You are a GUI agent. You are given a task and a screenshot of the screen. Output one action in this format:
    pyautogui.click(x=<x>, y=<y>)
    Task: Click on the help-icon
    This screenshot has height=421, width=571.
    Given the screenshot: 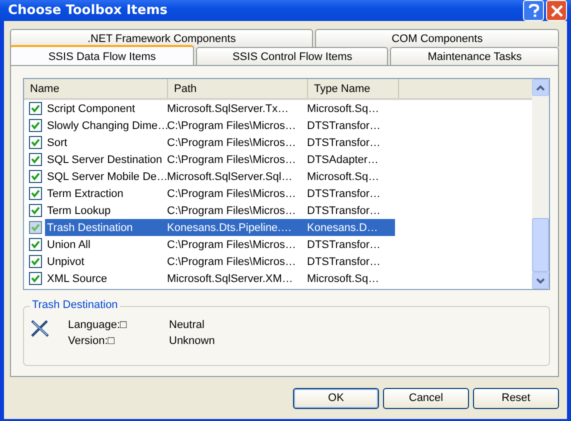 What is the action you would take?
    pyautogui.click(x=534, y=11)
    